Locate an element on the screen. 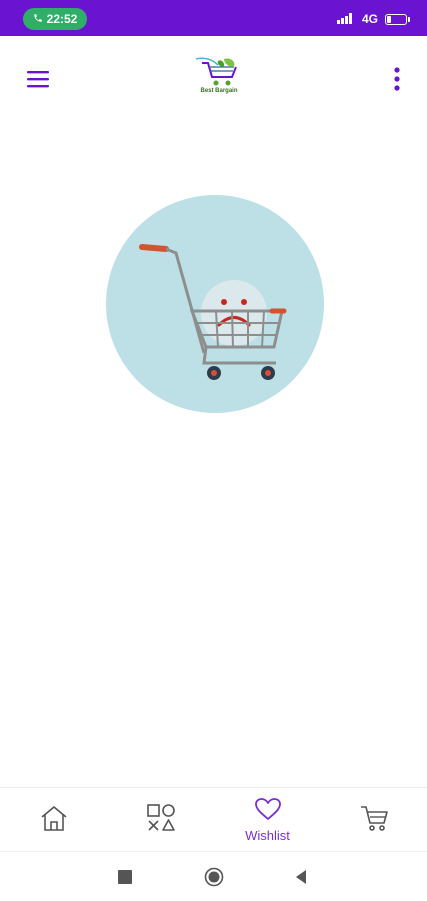  app-logo: Best Bargain is located at coordinates (219, 77).